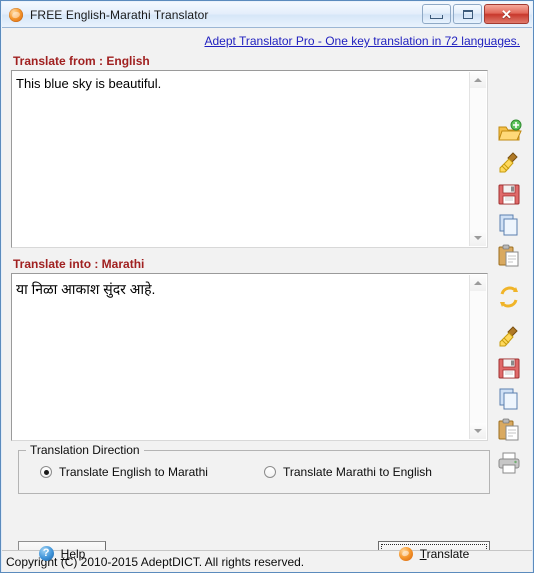  What do you see at coordinates (270, 472) in the screenshot?
I see `radio-indicator-unselected` at bounding box center [270, 472].